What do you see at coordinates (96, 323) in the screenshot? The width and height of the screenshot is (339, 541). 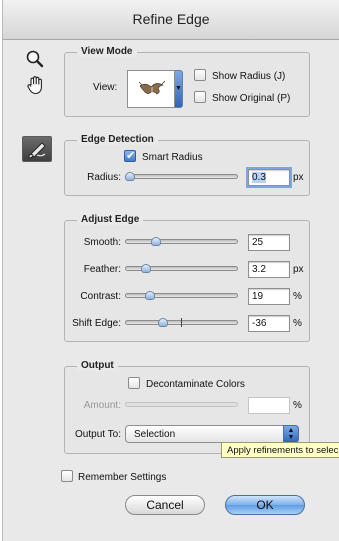 I see `shift-edge-label: Shift Edge:` at bounding box center [96, 323].